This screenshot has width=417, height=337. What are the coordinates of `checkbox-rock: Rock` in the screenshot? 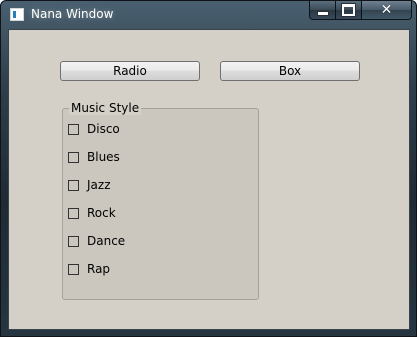 It's located at (92, 213).